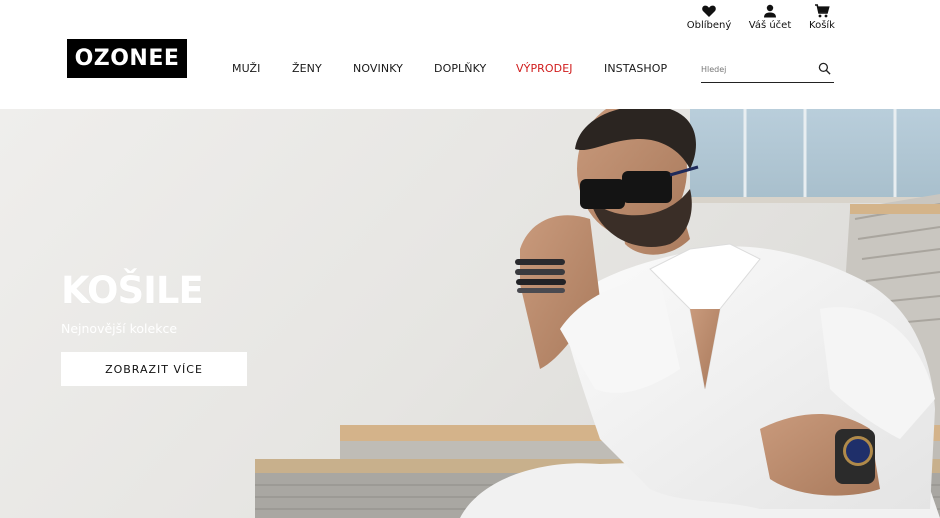 This screenshot has height=518, width=940. I want to click on cart-icon, so click(822, 11).